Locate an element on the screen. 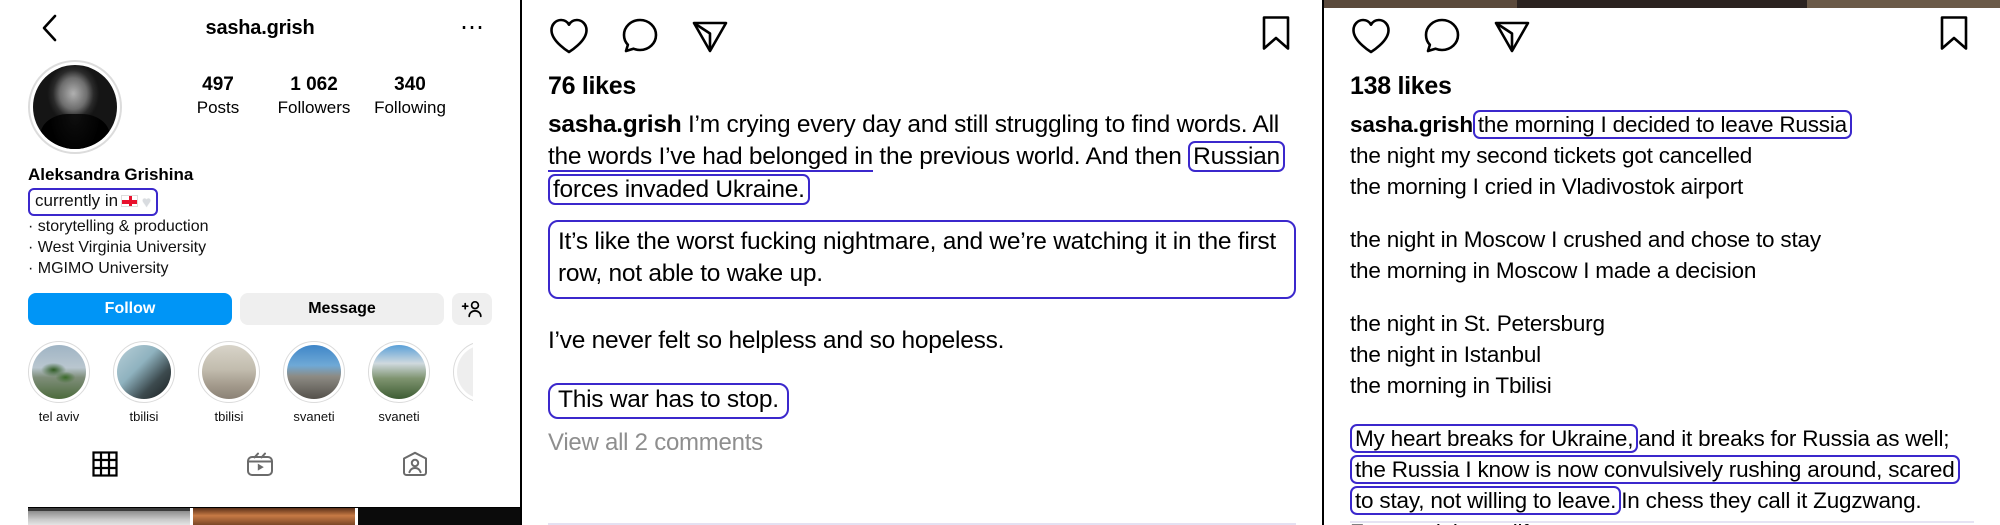  annotation-box-final-1: My heart breaks for Ukraine, is located at coordinates (1494, 439).